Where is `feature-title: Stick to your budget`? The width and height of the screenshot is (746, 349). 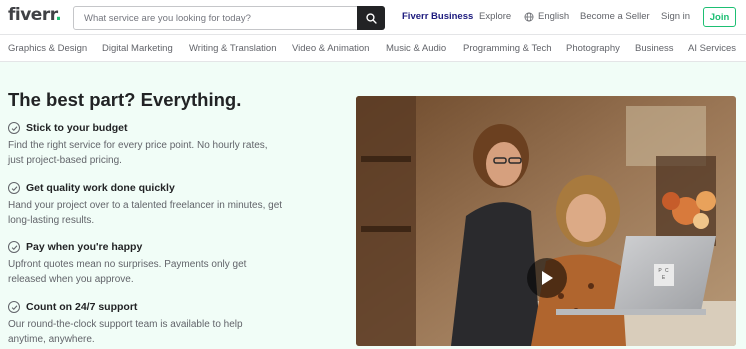 feature-title: Stick to your budget is located at coordinates (77, 128).